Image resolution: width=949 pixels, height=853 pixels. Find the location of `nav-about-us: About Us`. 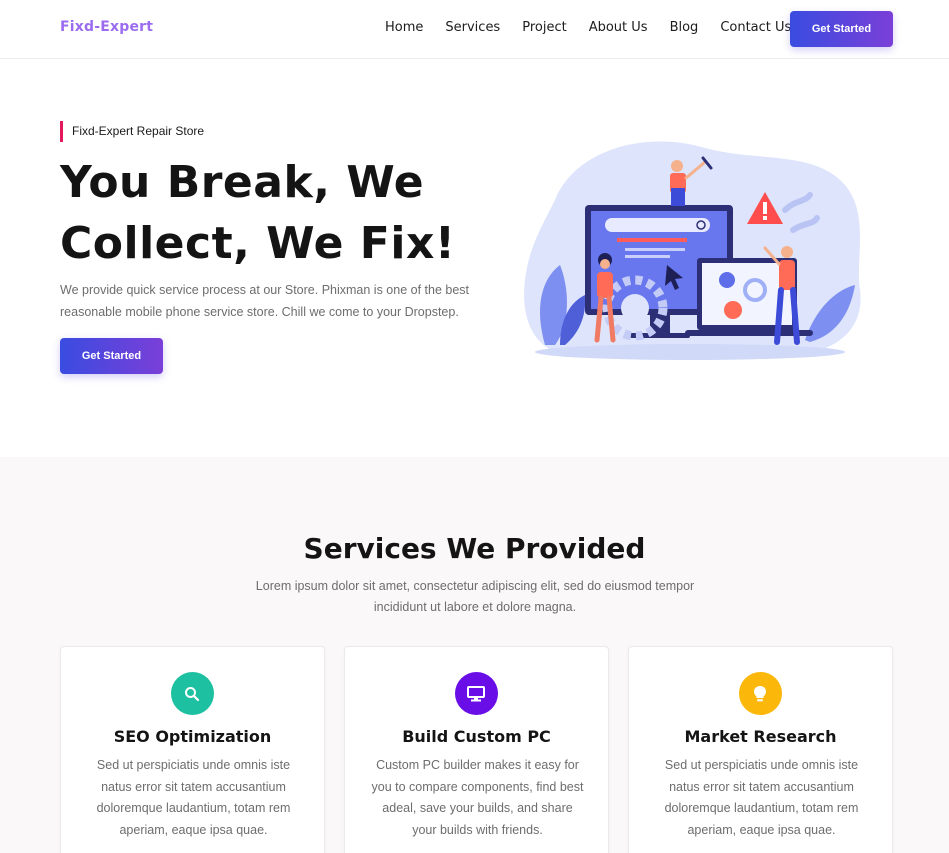

nav-about-us: About Us is located at coordinates (618, 27).